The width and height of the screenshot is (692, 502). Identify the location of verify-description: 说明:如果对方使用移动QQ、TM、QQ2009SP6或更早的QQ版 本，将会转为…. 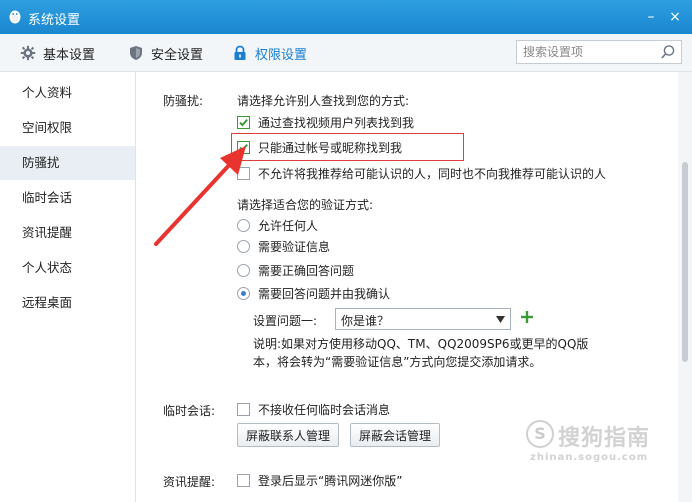
(425, 353).